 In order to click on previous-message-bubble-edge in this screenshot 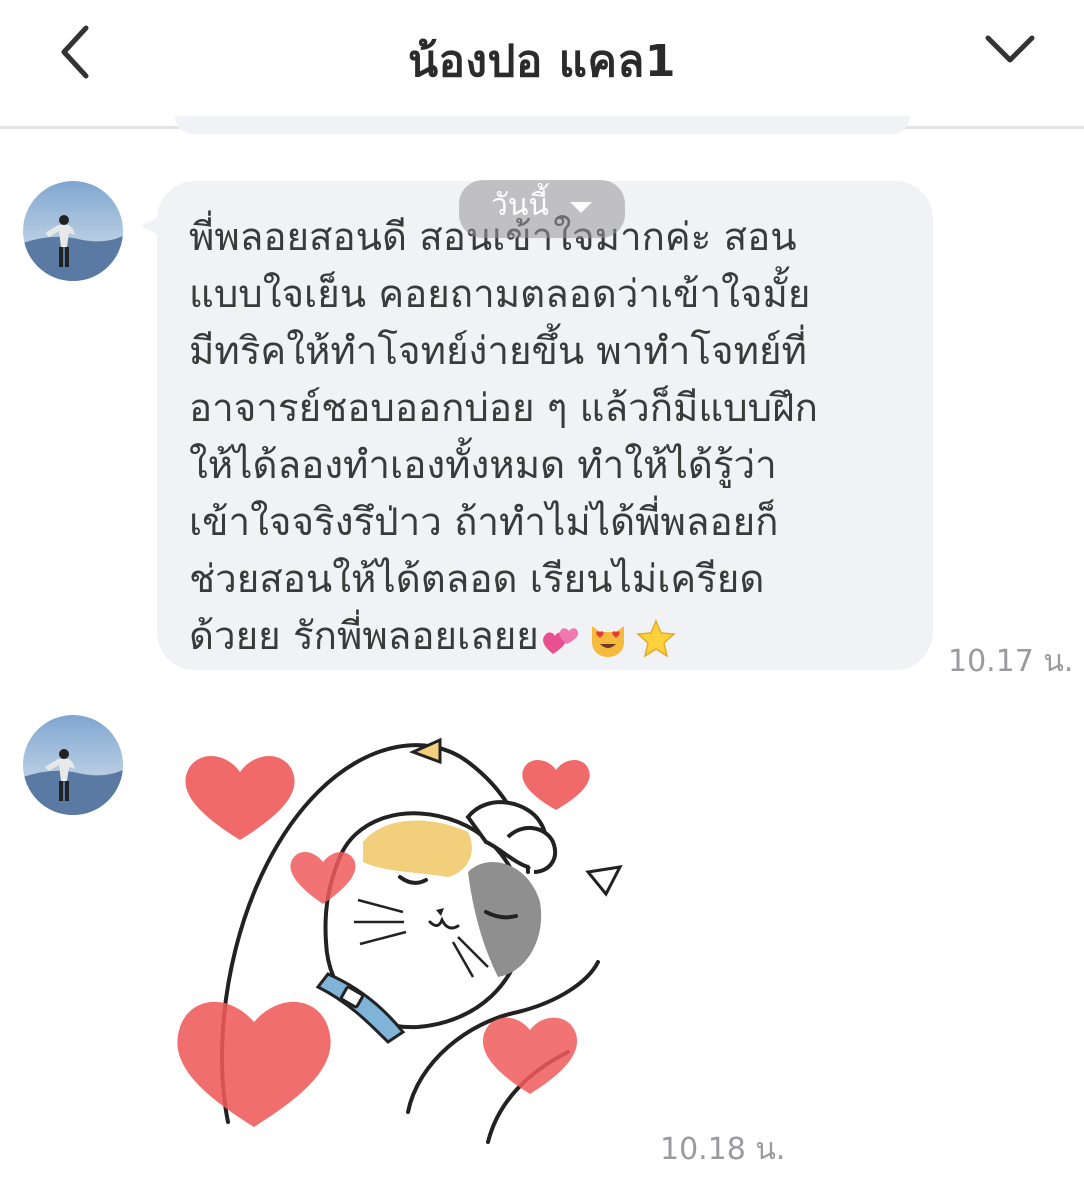, I will do `click(542, 125)`.